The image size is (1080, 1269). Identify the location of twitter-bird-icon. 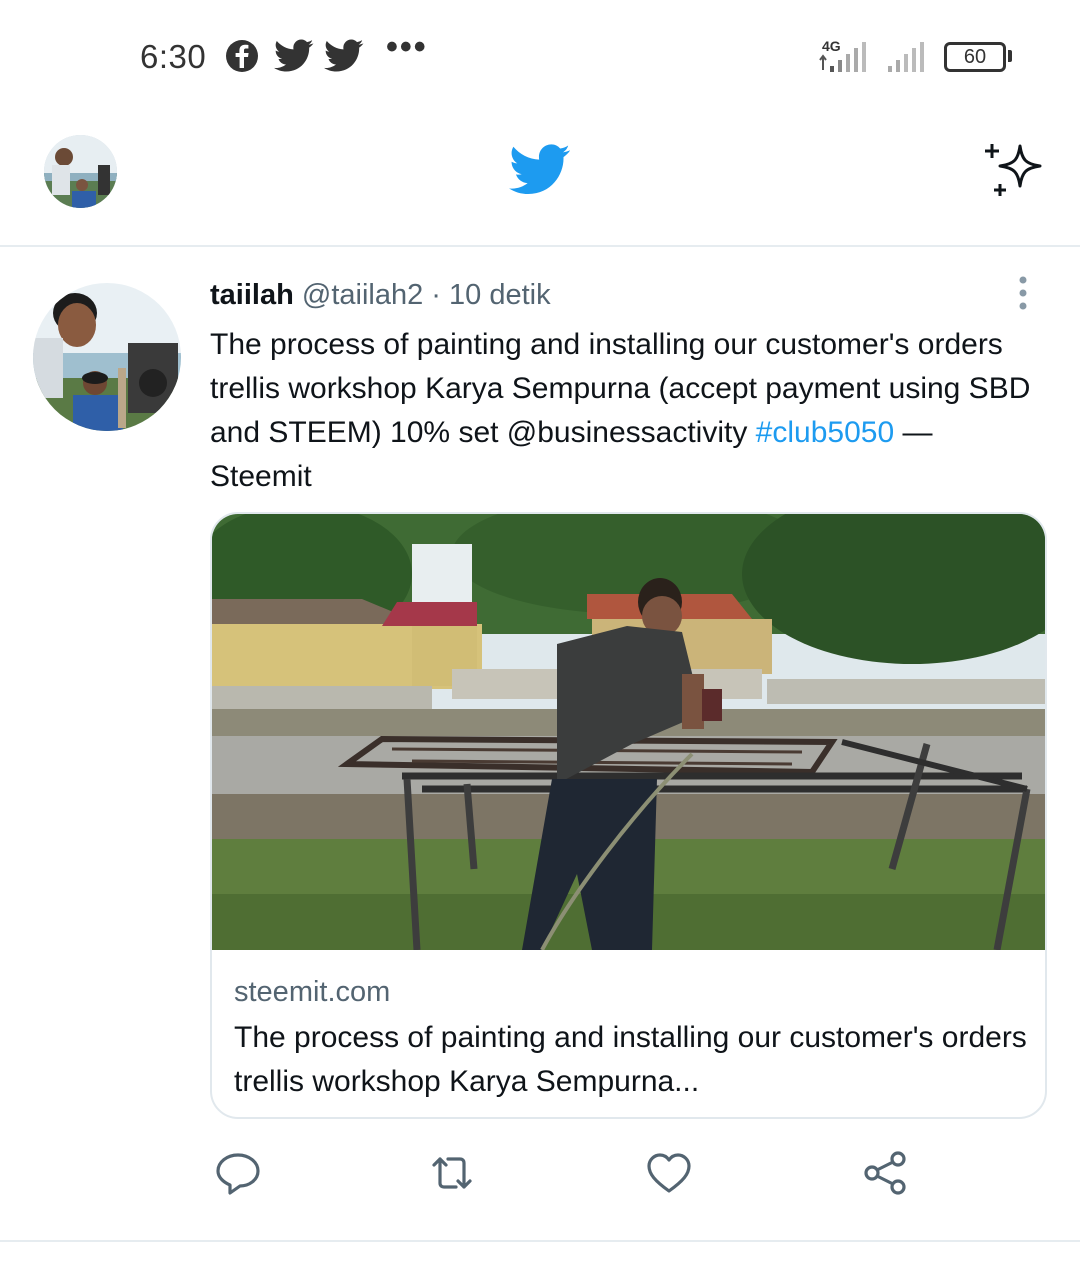
(540, 170).